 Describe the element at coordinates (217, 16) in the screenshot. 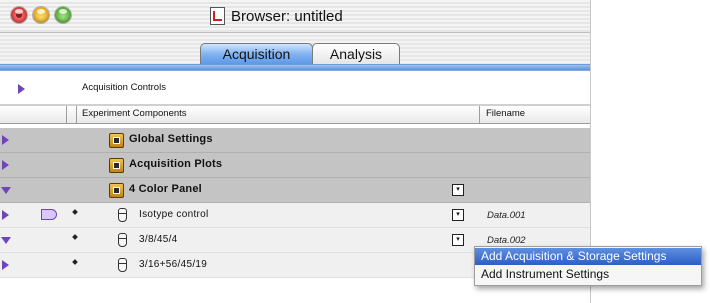

I see `document-icon` at that location.